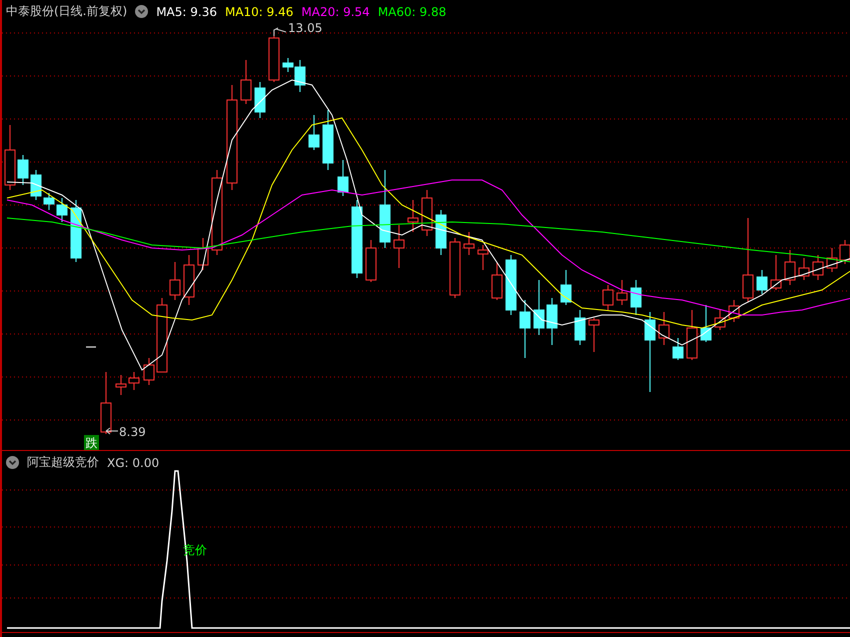 This screenshot has height=637, width=850. What do you see at coordinates (133, 463) in the screenshot?
I see `indicator-reading: XG: 0.00` at bounding box center [133, 463].